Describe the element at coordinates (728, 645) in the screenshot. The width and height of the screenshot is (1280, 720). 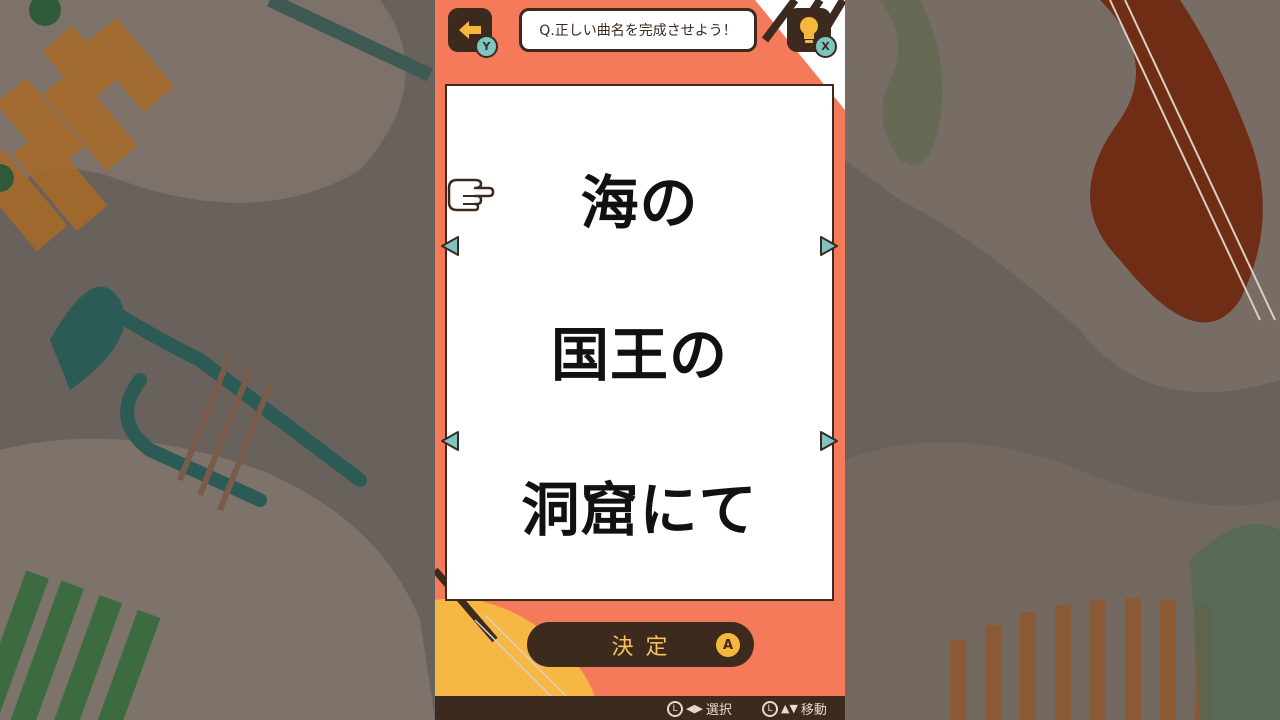
I see `a-key-badge: A` at that location.